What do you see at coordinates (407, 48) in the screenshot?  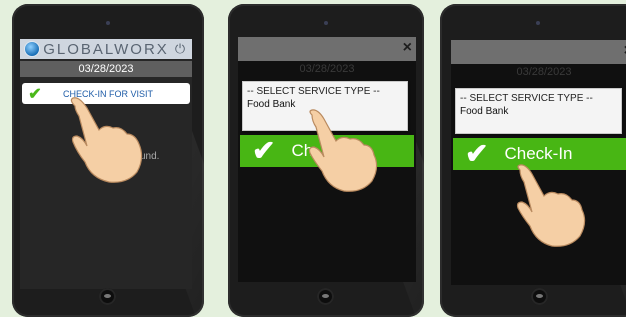 I see `close-icon: ×` at bounding box center [407, 48].